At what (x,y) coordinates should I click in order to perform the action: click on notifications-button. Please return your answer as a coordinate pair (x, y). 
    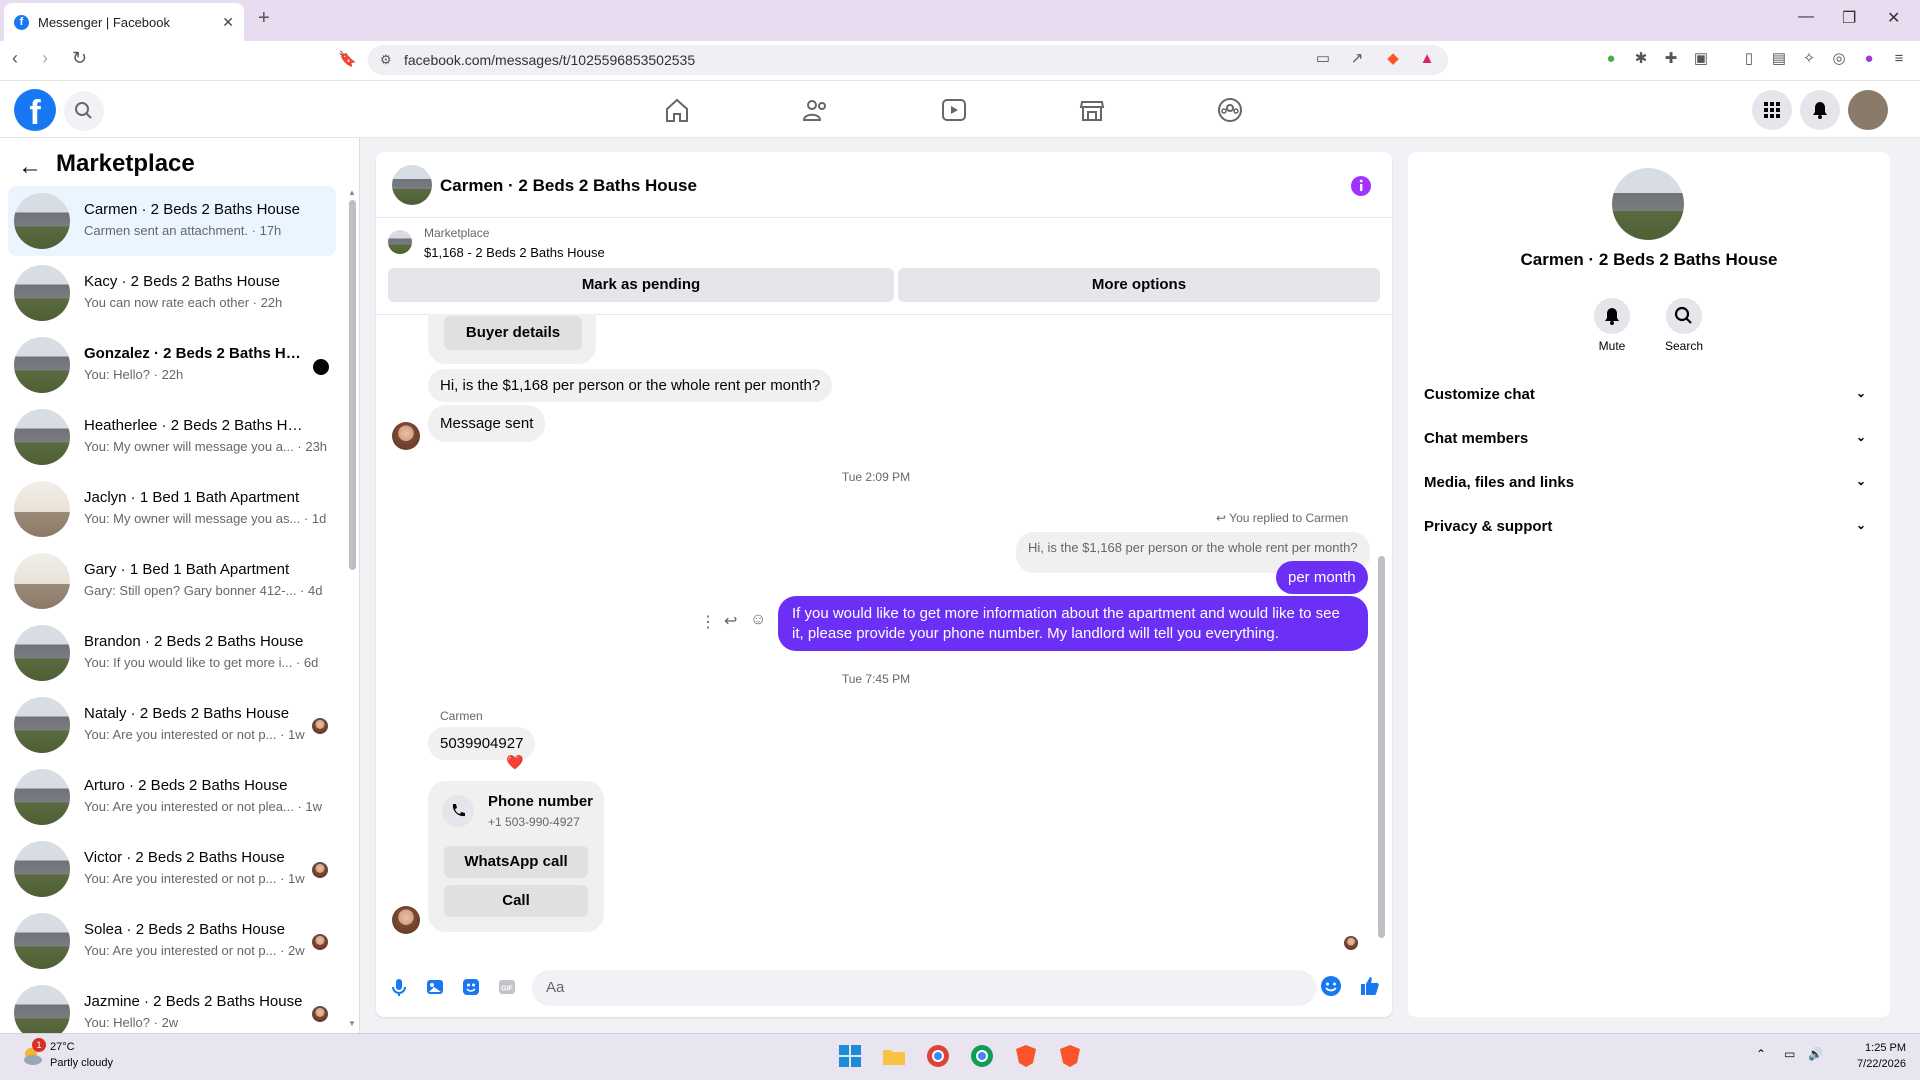
    Looking at the image, I should click on (1820, 110).